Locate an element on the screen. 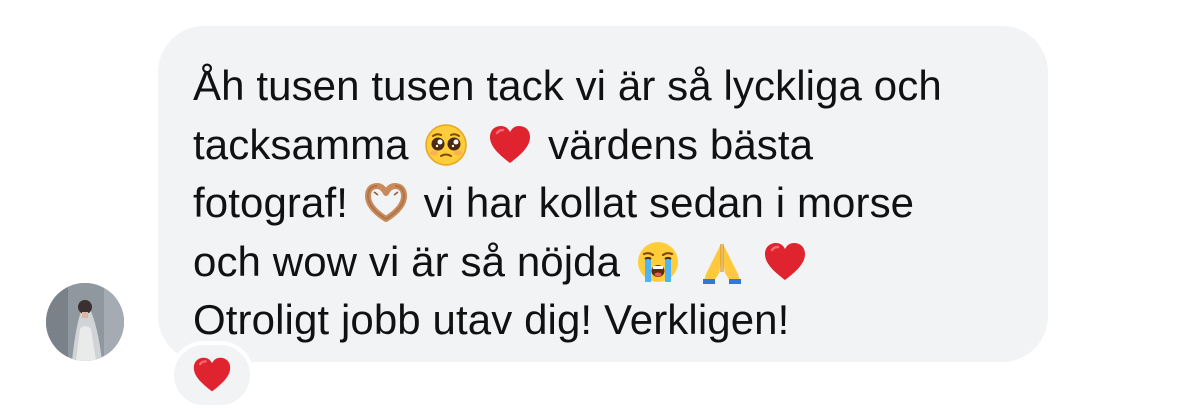 This screenshot has width=1200, height=416. message-line-3: fotograf! vi har kollat sedan i morse is located at coordinates (605, 203).